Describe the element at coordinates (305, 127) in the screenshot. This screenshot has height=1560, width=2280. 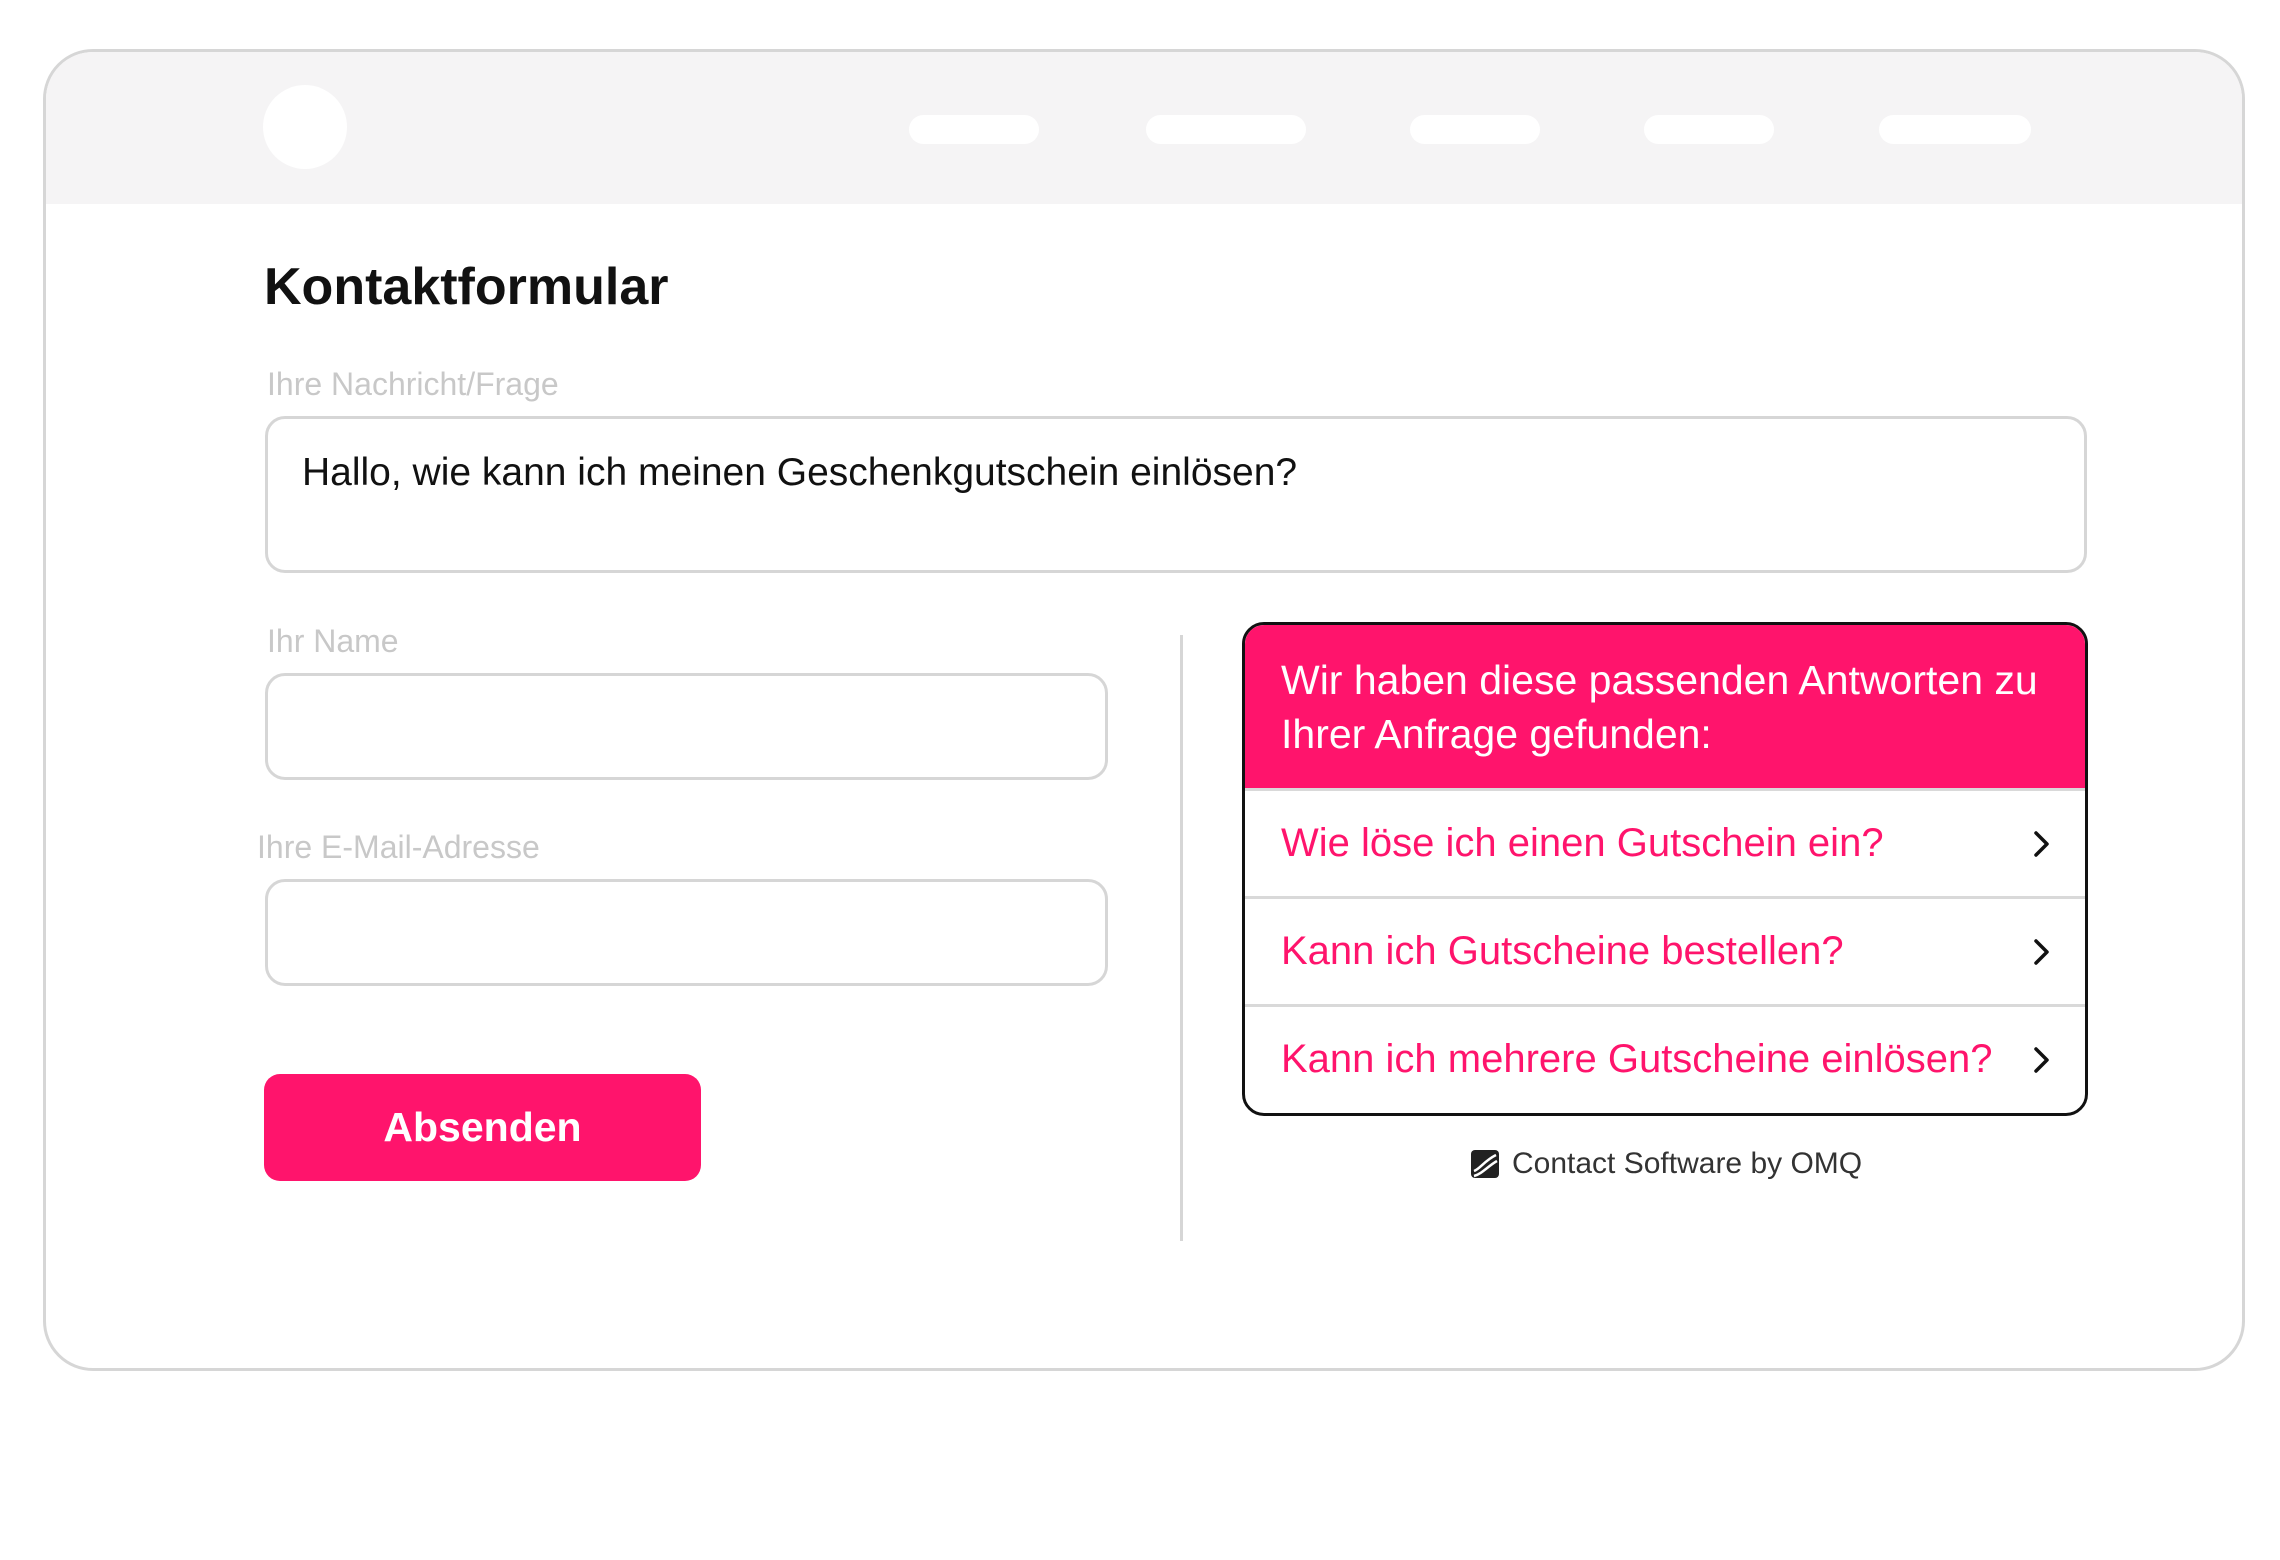
I see `site-logo-placeholder` at that location.